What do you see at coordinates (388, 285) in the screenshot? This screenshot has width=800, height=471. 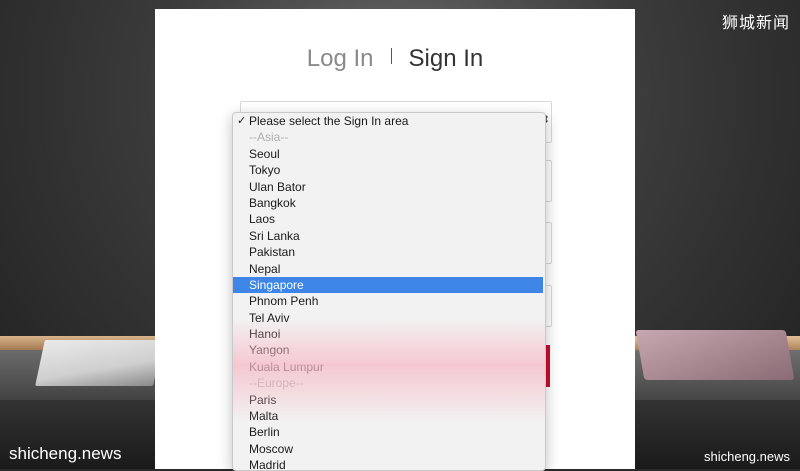 I see `dropdown-option: Singapore` at bounding box center [388, 285].